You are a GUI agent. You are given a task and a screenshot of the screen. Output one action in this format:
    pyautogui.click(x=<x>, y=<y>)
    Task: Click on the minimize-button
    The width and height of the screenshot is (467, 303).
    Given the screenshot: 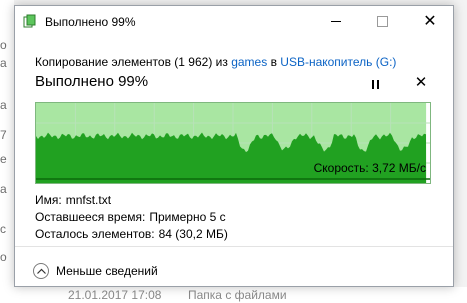 What is the action you would take?
    pyautogui.click(x=336, y=21)
    